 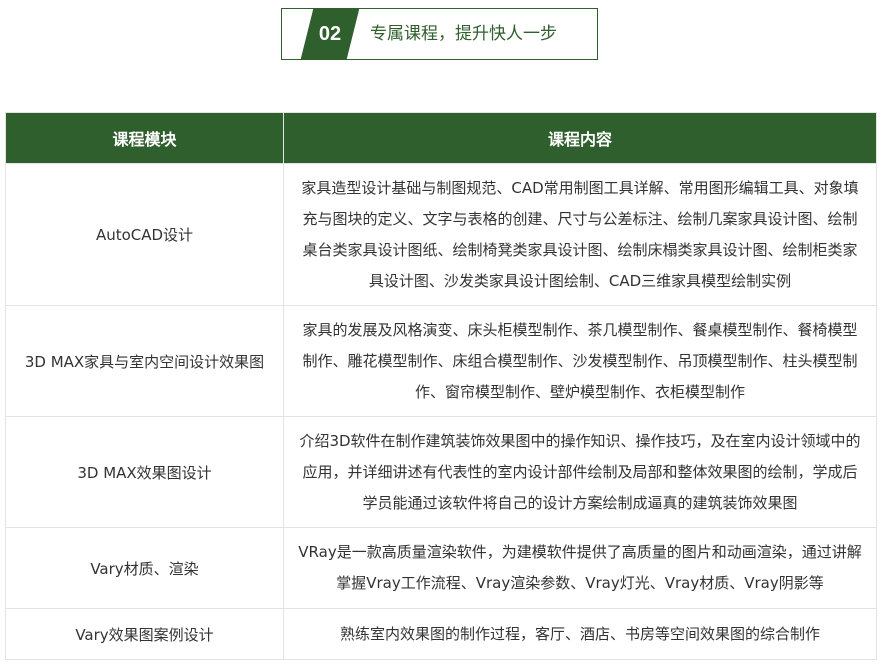 What do you see at coordinates (144, 568) in the screenshot?
I see `module-cell: Vary材质、渲染` at bounding box center [144, 568].